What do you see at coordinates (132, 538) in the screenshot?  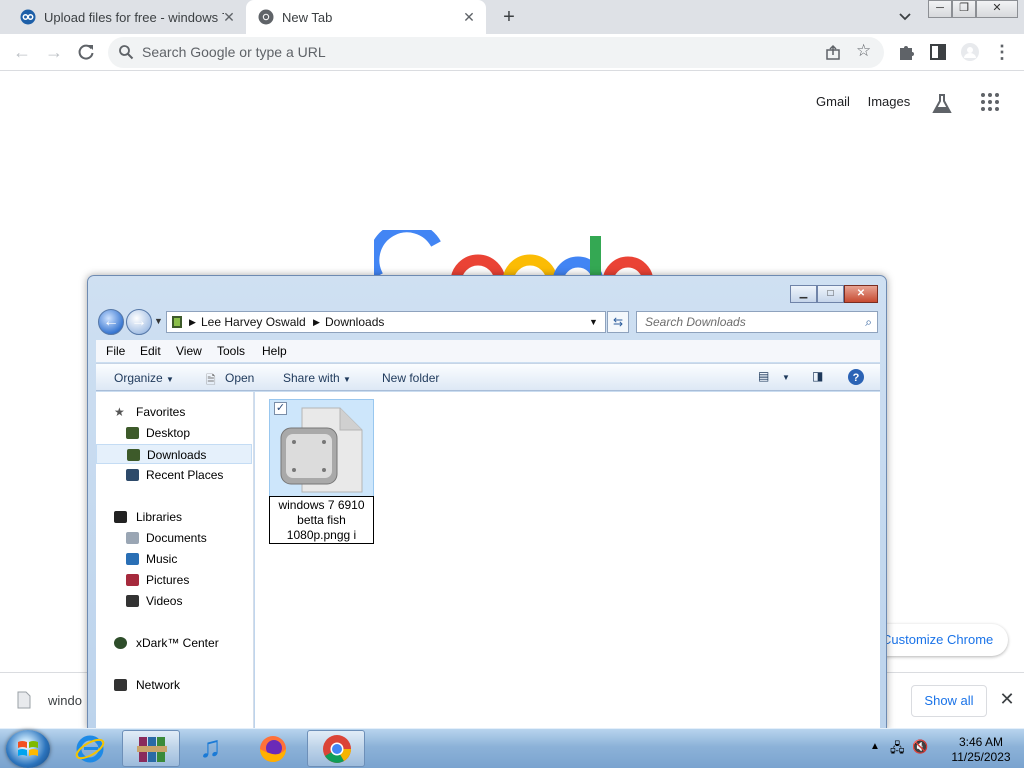 I see `documents-icon` at bounding box center [132, 538].